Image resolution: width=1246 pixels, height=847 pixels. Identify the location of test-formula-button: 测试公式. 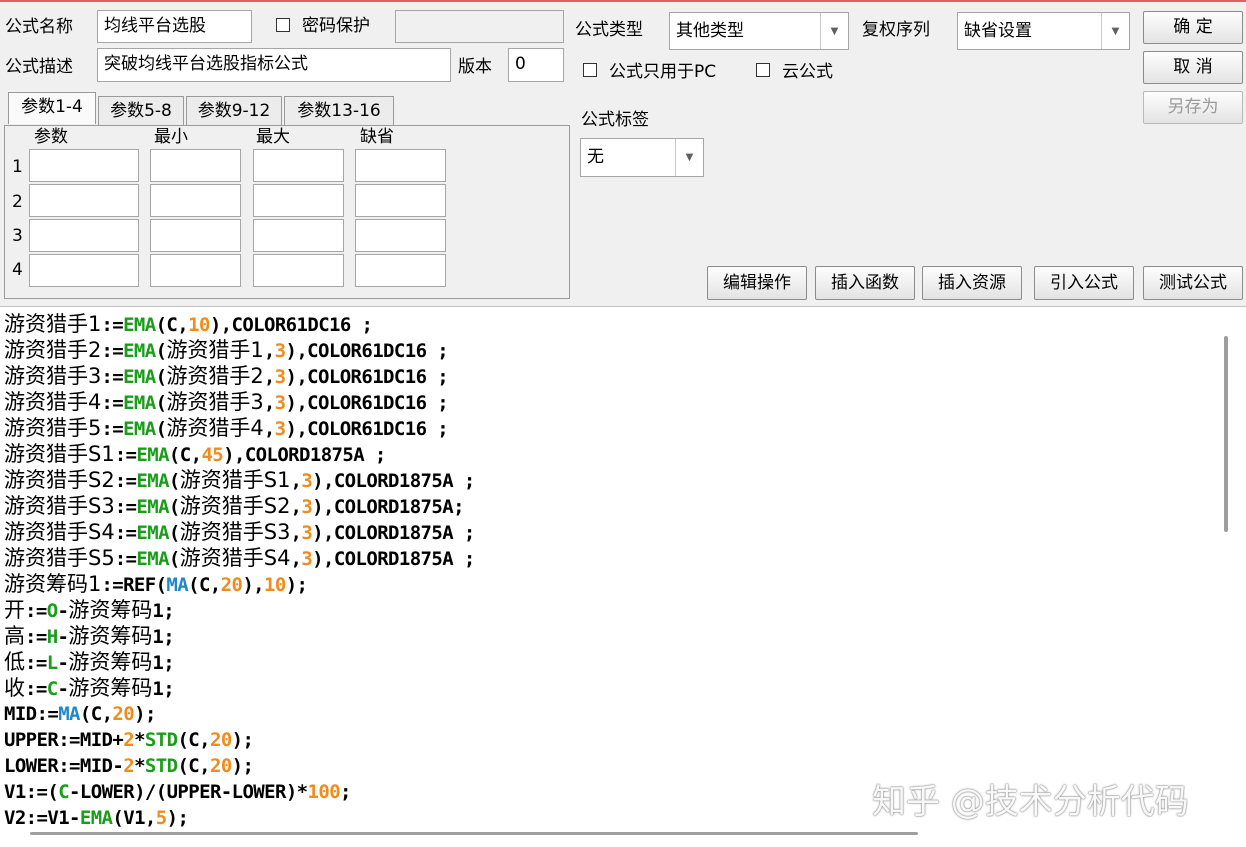
(1193, 283).